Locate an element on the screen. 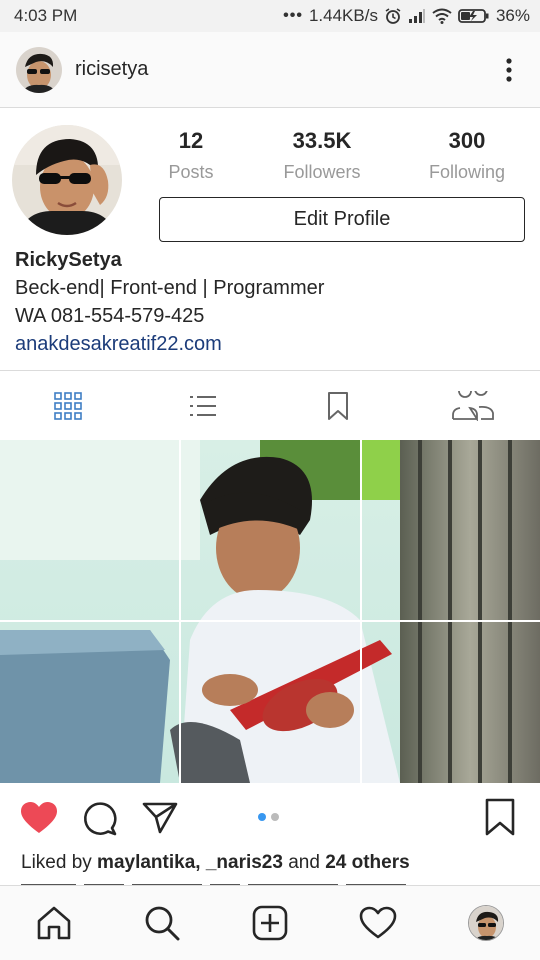 This screenshot has height=960, width=540. tab-list is located at coordinates (202, 406).